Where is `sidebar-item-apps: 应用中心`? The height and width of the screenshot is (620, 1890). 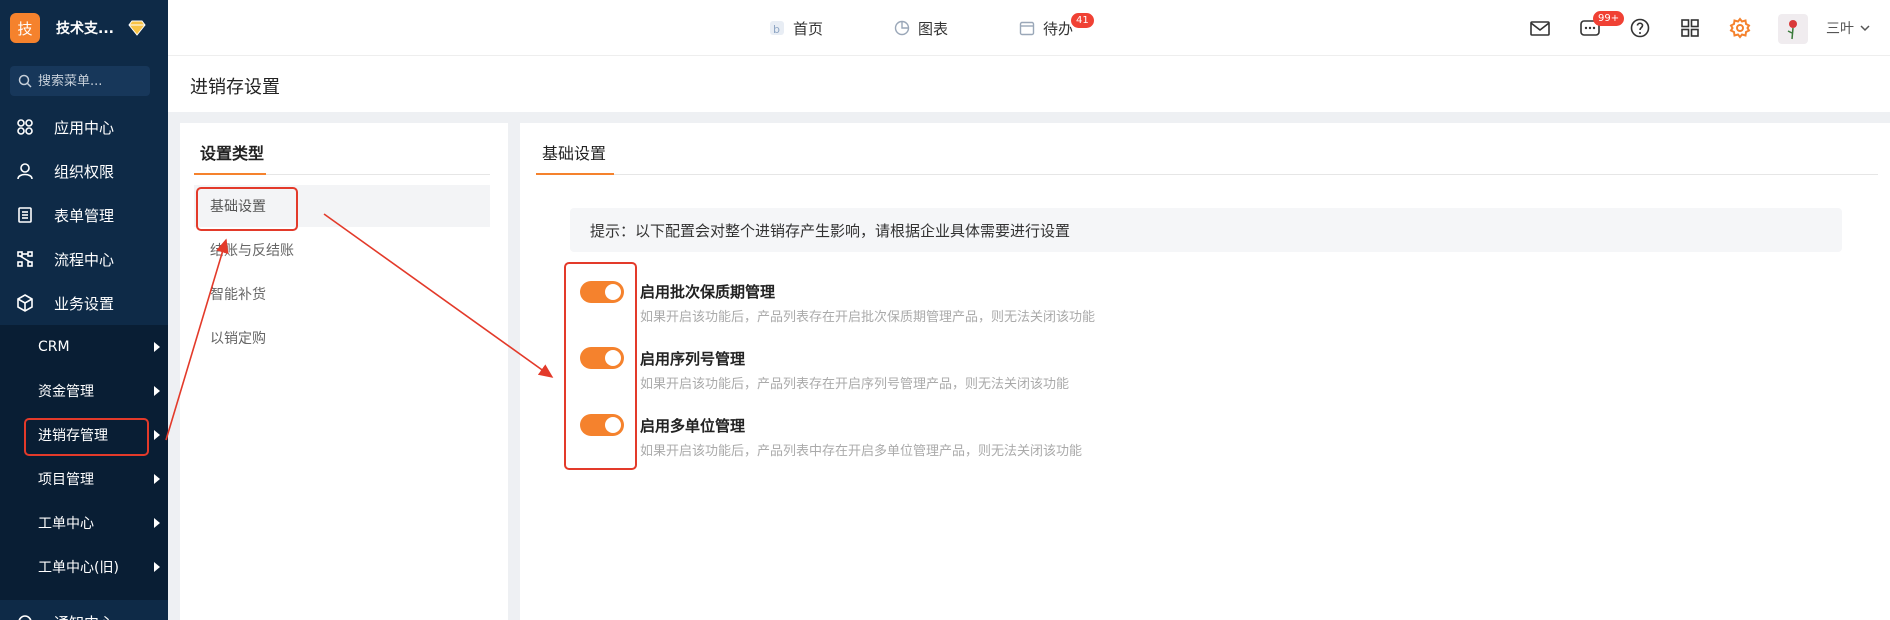 sidebar-item-apps: 应用中心 is located at coordinates (84, 127).